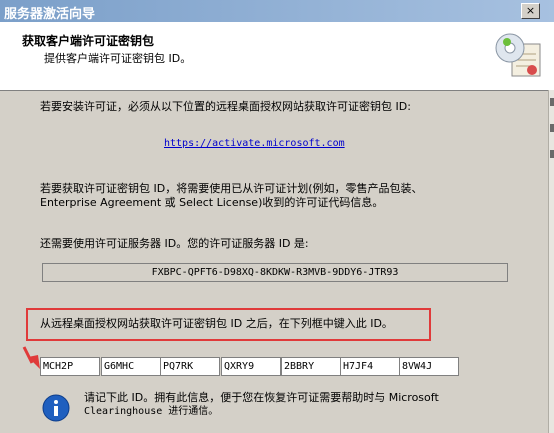 The width and height of the screenshot is (554, 433). Describe the element at coordinates (131, 366) in the screenshot. I see `license-key-field-2: G6MHC` at that location.